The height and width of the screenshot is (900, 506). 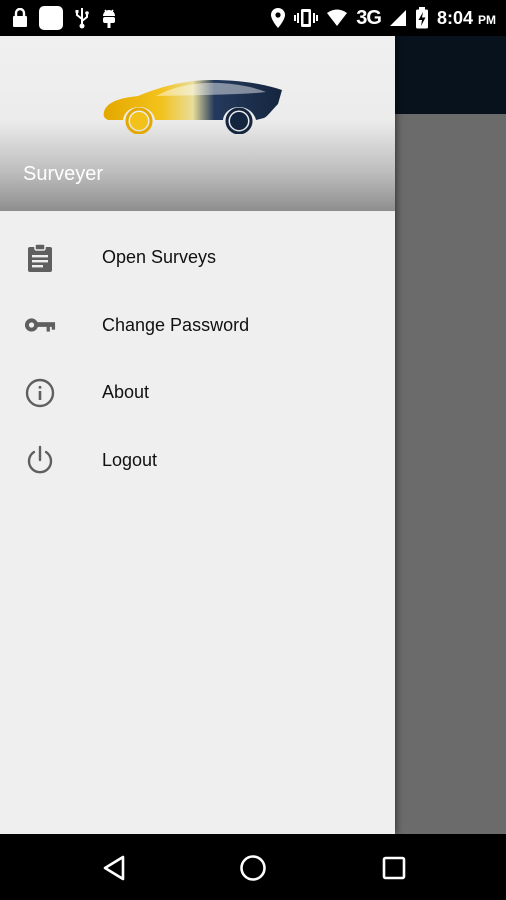 What do you see at coordinates (51, 18) in the screenshot?
I see `app-notification-icon` at bounding box center [51, 18].